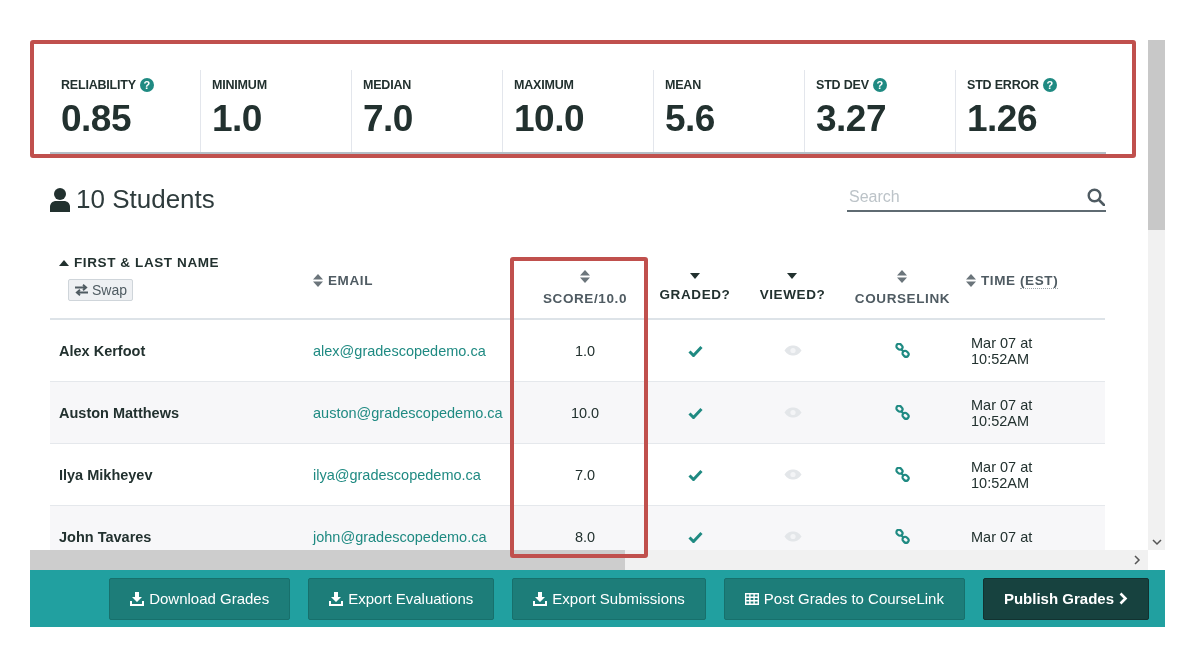 The width and height of the screenshot is (1196, 653). I want to click on score-value: 8.0, so click(585, 536).